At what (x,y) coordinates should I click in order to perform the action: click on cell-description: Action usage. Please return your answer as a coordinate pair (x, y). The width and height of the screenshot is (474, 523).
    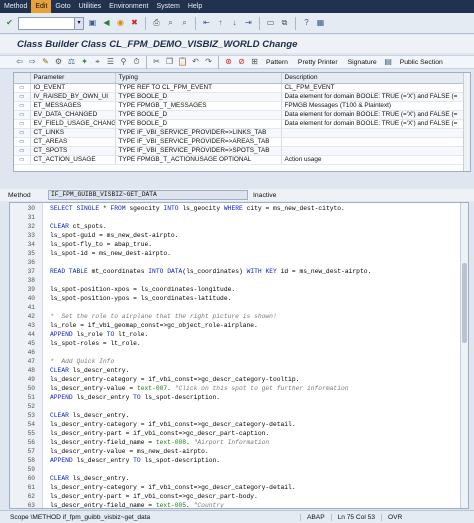
    Looking at the image, I should click on (375, 160).